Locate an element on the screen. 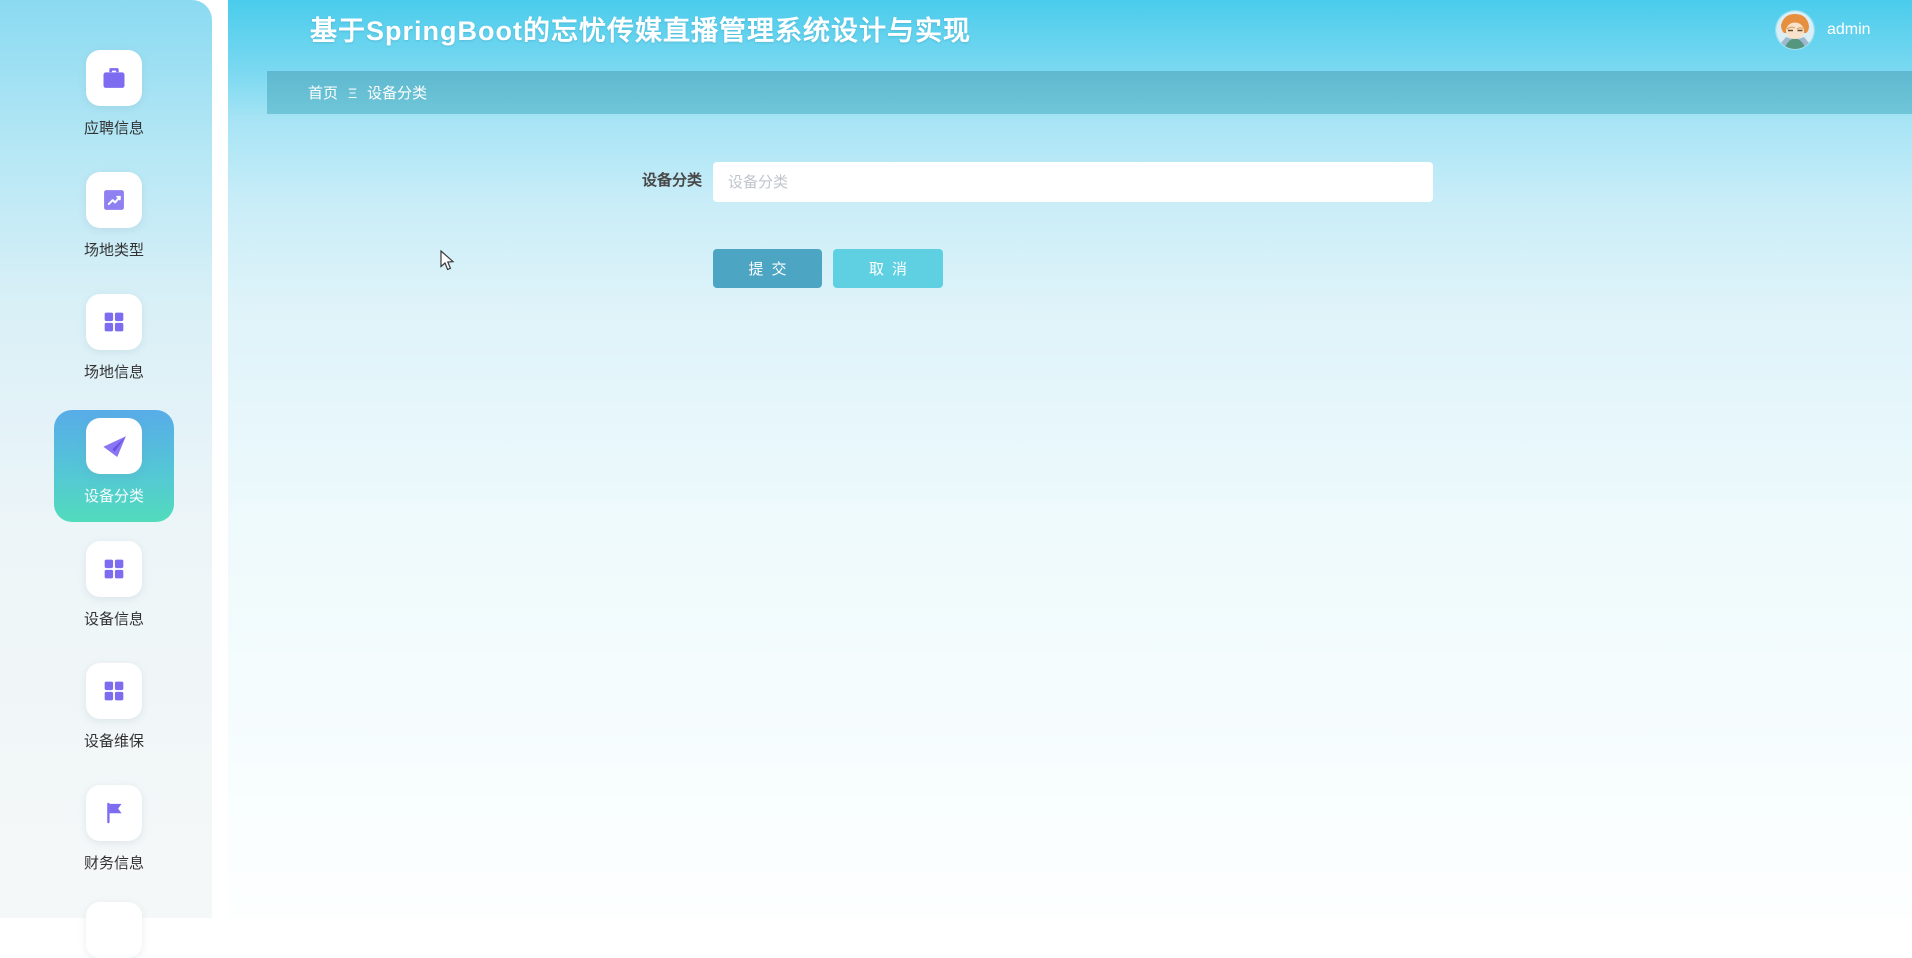 The image size is (1912, 958). avatar is located at coordinates (1795, 30).